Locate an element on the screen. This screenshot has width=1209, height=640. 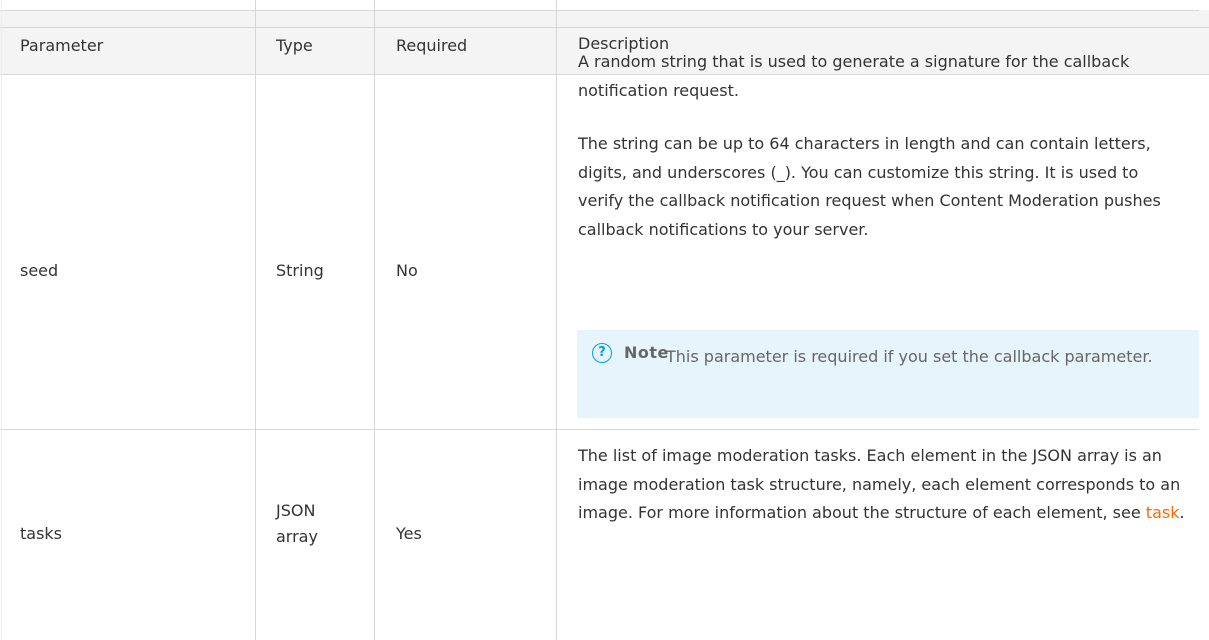
param-seed: seed is located at coordinates (39, 270).